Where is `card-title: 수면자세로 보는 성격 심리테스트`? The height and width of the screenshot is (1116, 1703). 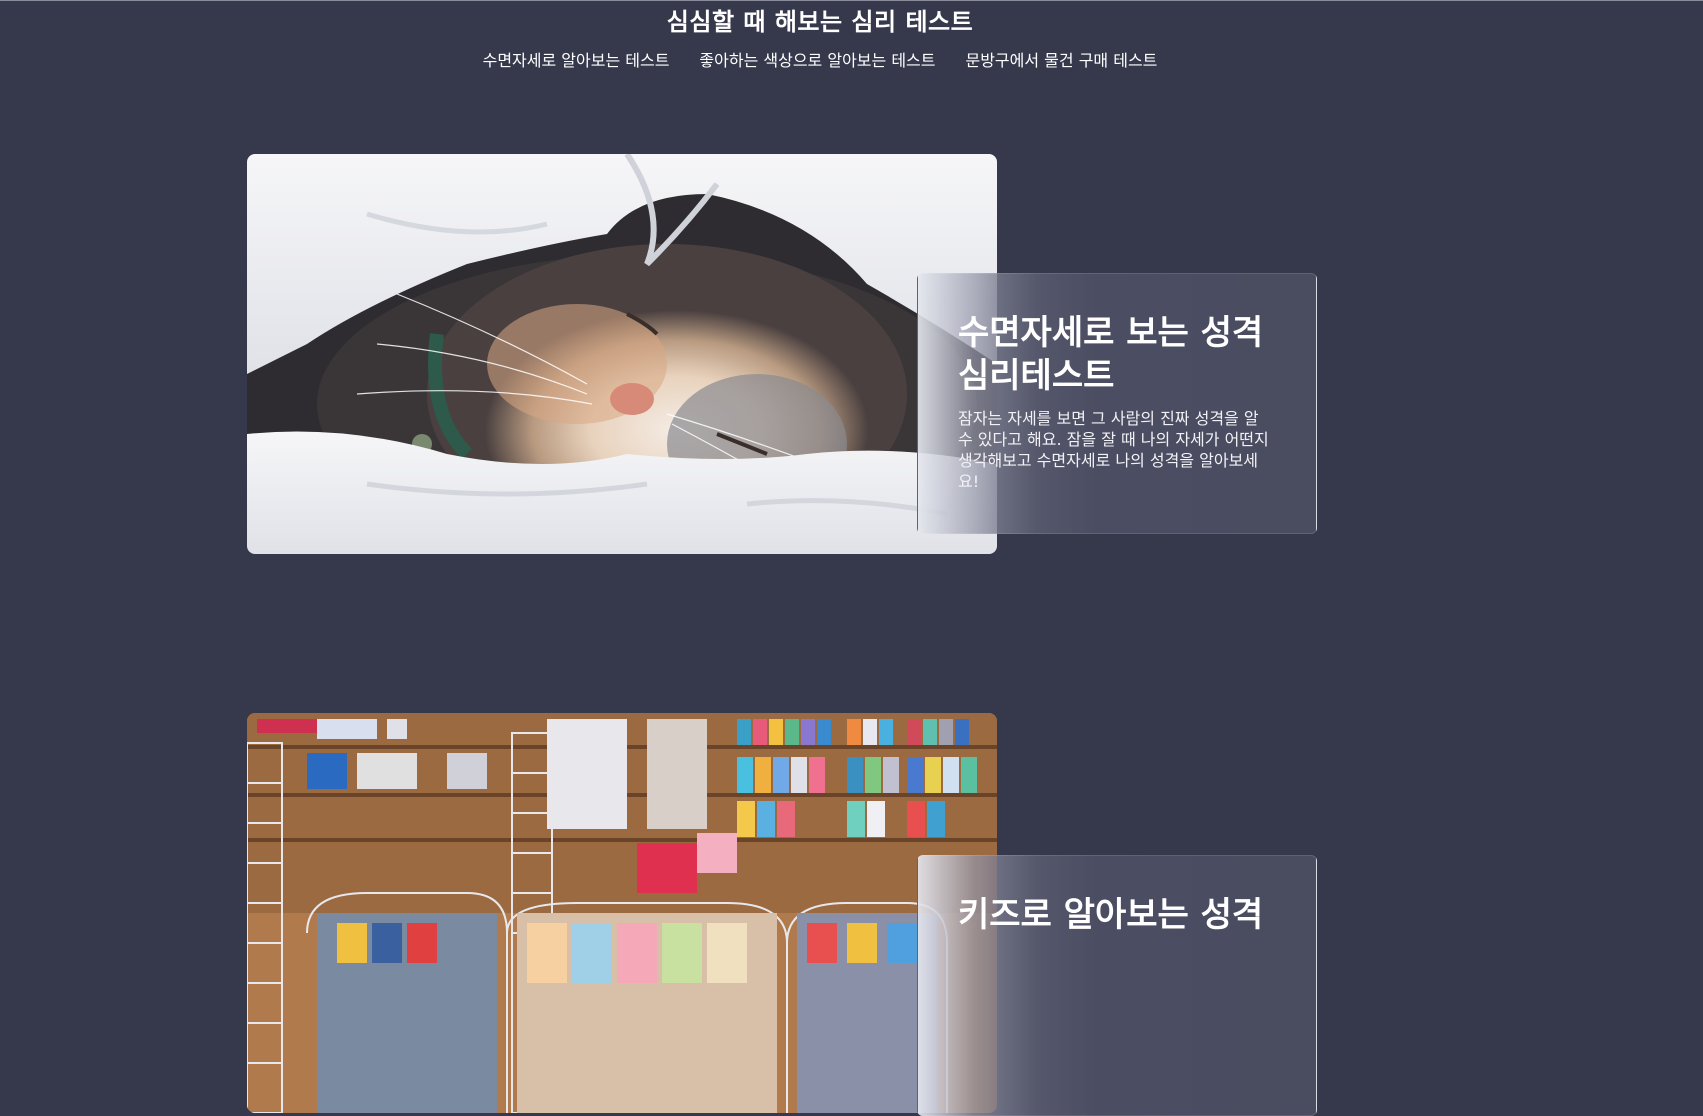 card-title: 수면자세로 보는 성격 심리테스트 is located at coordinates (1111, 354).